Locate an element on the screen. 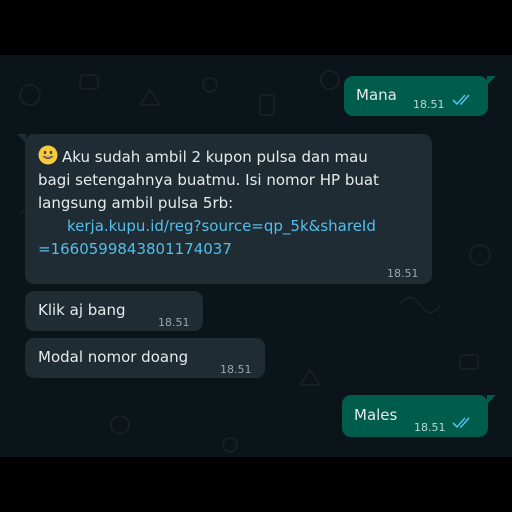  message-bubble-outgoing: Mana 18.51 is located at coordinates (420, 96).